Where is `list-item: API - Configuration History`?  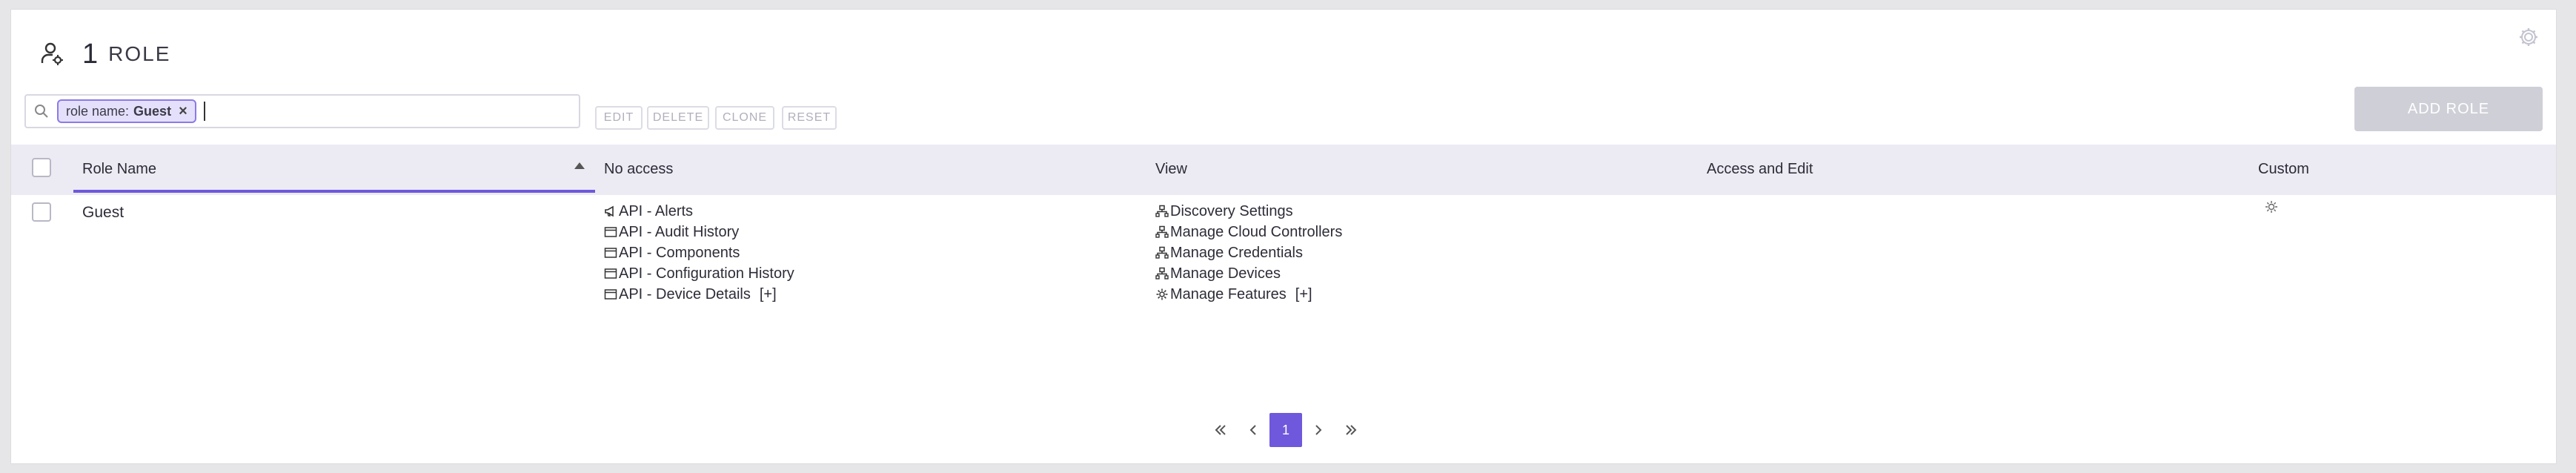 list-item: API - Configuration History is located at coordinates (699, 273).